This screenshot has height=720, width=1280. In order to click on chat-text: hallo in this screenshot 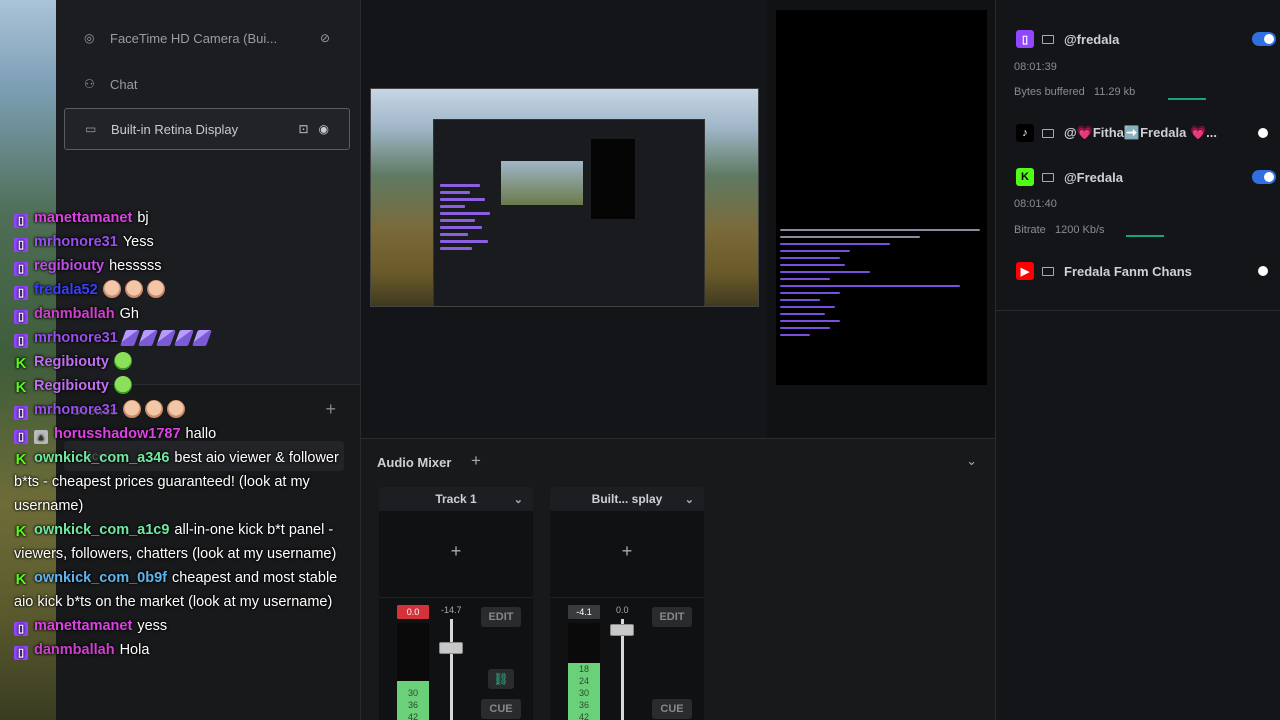, I will do `click(201, 434)`.